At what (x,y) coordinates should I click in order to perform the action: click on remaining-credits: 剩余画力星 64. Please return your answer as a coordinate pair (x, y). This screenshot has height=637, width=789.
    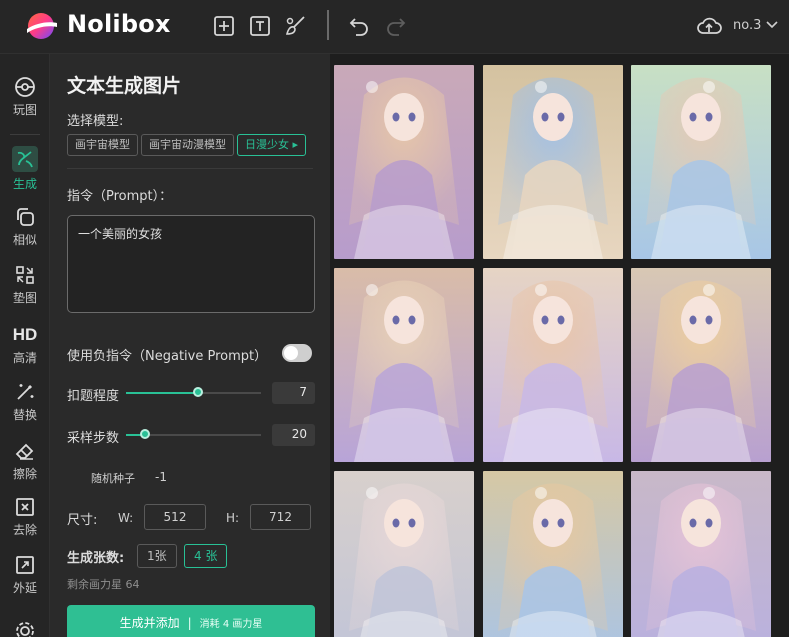
    Looking at the image, I should click on (103, 584).